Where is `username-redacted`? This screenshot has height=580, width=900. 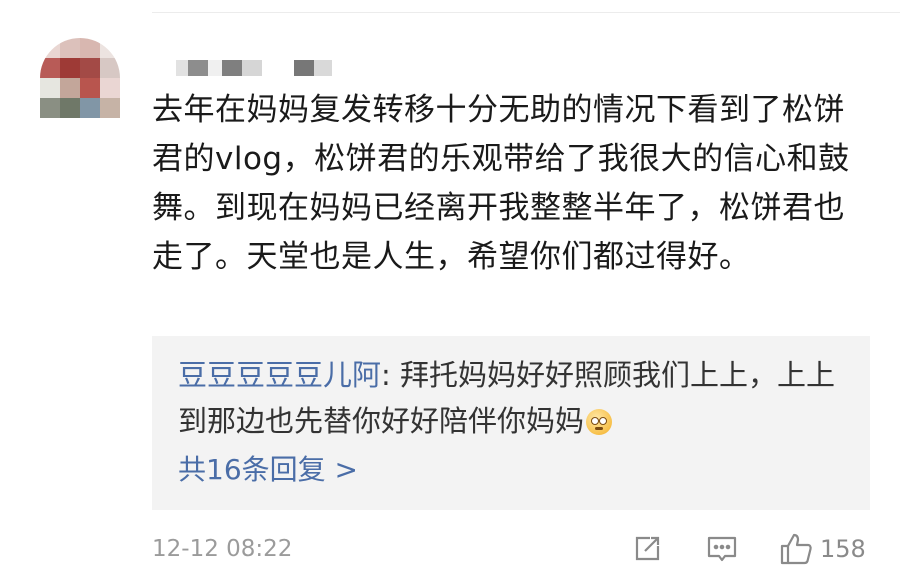 username-redacted is located at coordinates (254, 68).